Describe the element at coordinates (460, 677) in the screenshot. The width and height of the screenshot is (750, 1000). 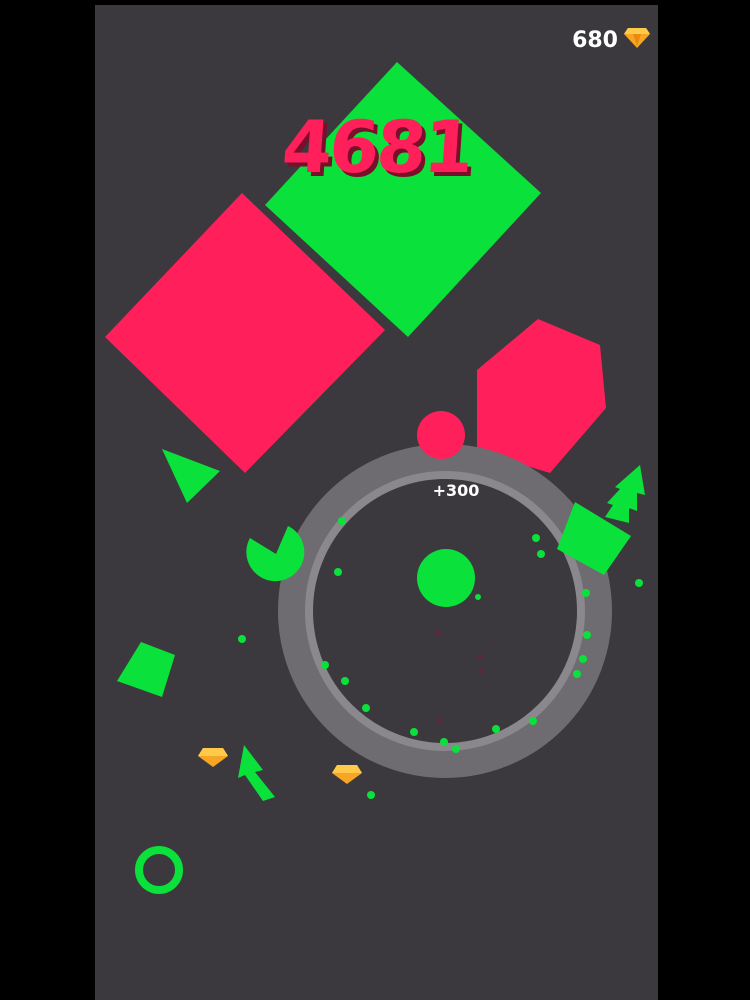
I see `particles-faded` at that location.